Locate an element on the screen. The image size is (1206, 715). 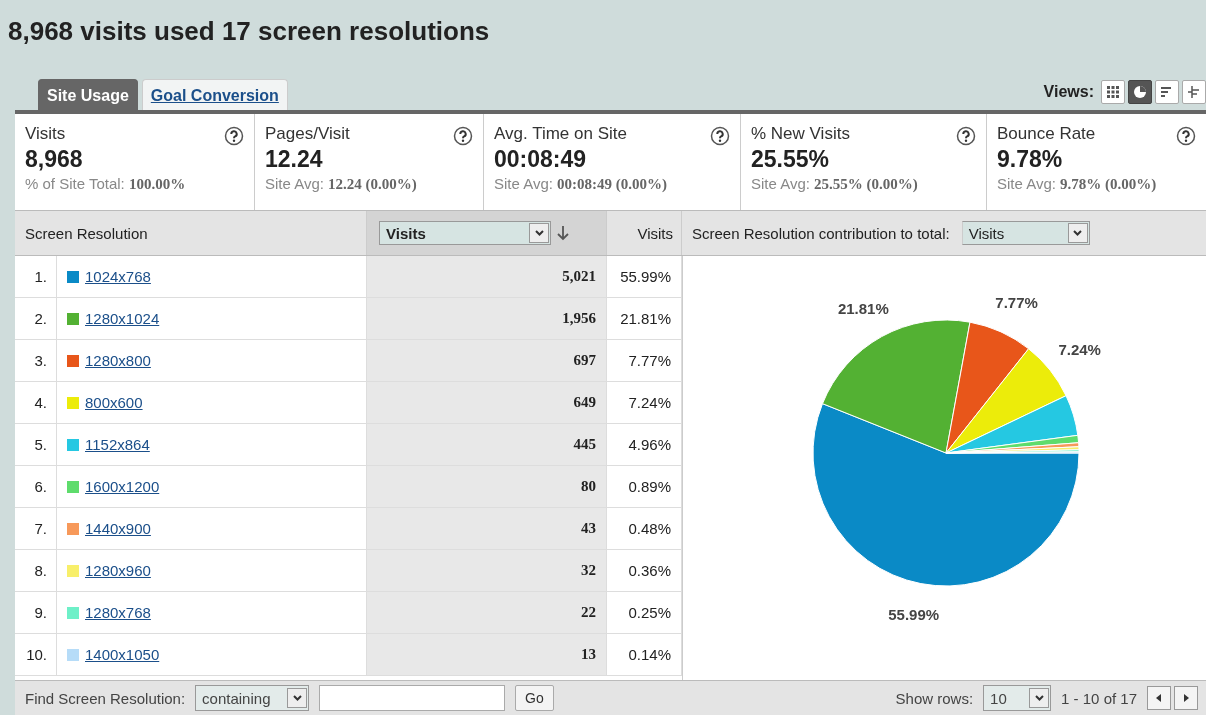
metric-comparison: Site Avg: 9.78% (0.00%) is located at coordinates (1077, 184).